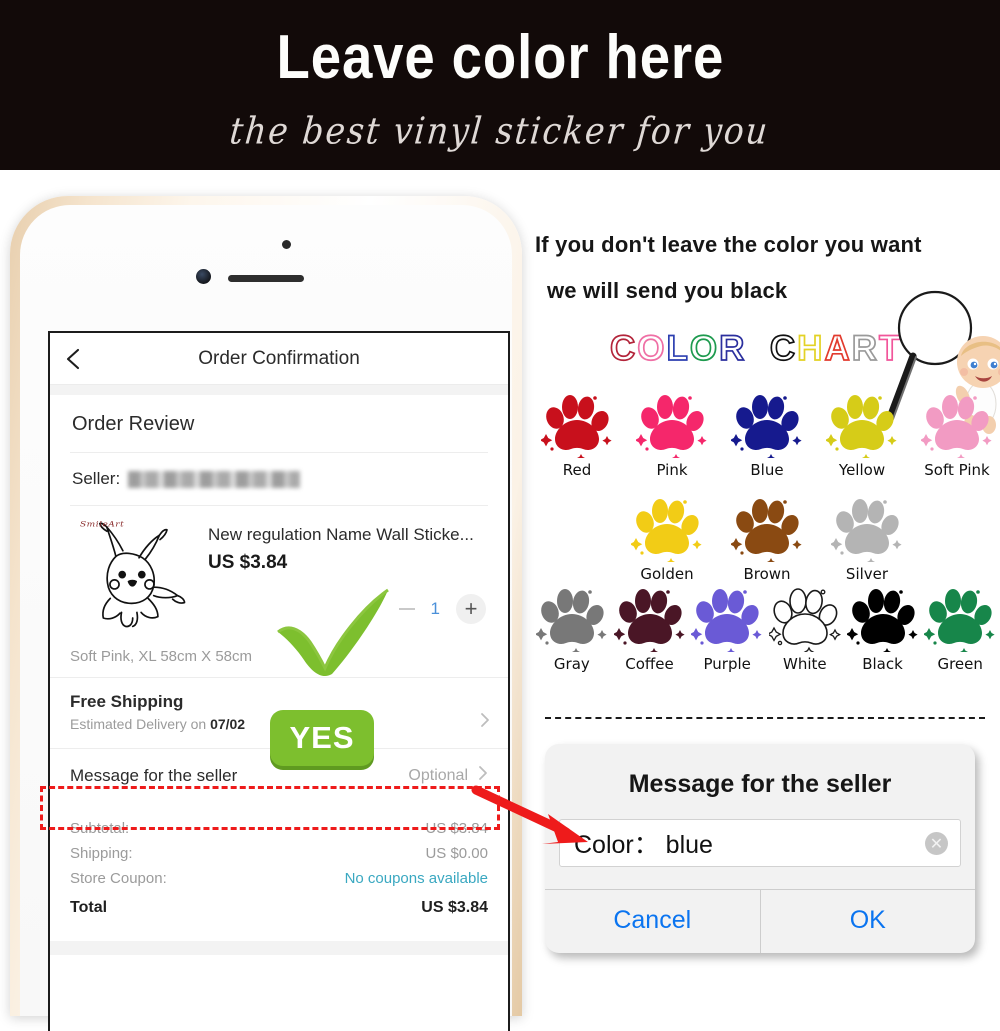 The height and width of the screenshot is (1031, 1000). Describe the element at coordinates (765, 718) in the screenshot. I see `section-divider` at that location.